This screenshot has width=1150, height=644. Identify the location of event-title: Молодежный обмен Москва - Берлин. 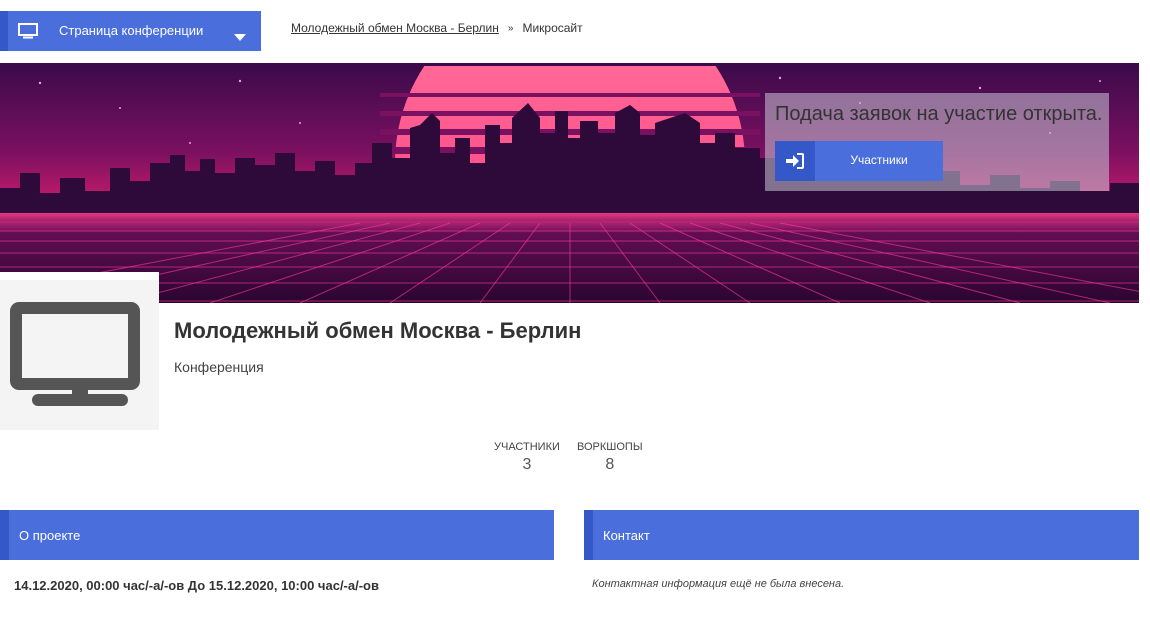
(378, 330).